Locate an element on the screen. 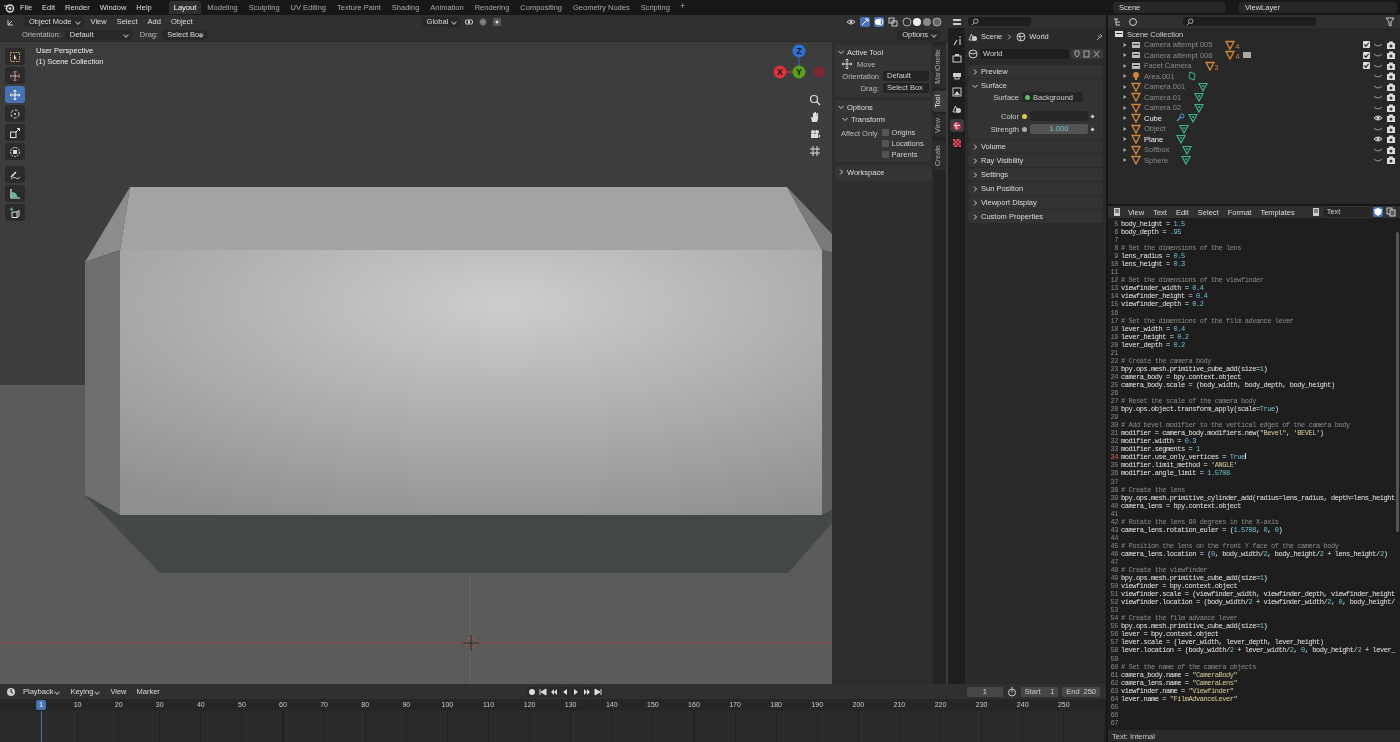 Image resolution: width=1400 pixels, height=742 pixels. hand-icon is located at coordinates (815, 117).